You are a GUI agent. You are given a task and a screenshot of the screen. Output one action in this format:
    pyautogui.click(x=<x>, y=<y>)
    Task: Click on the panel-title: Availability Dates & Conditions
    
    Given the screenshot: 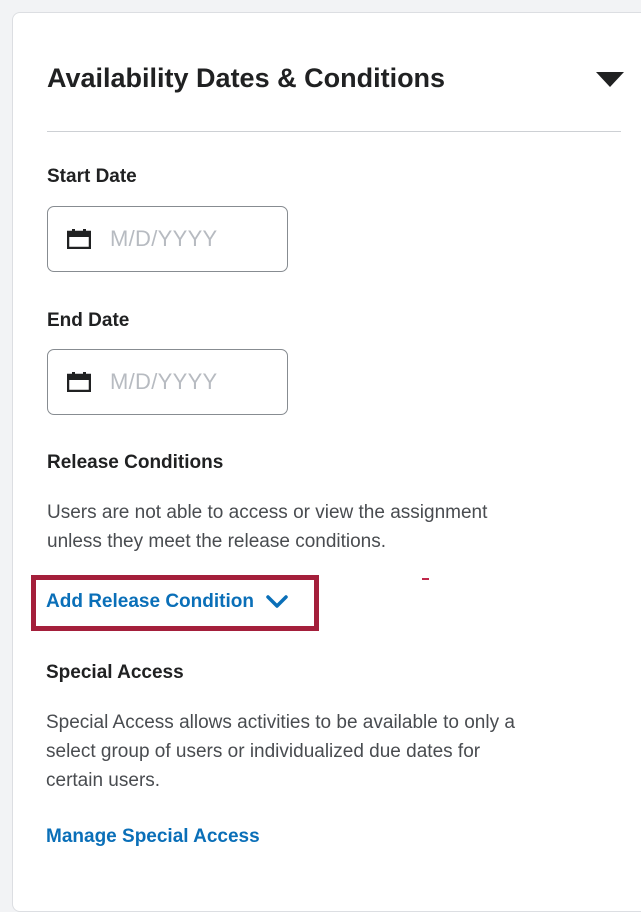 What is the action you would take?
    pyautogui.click(x=246, y=78)
    